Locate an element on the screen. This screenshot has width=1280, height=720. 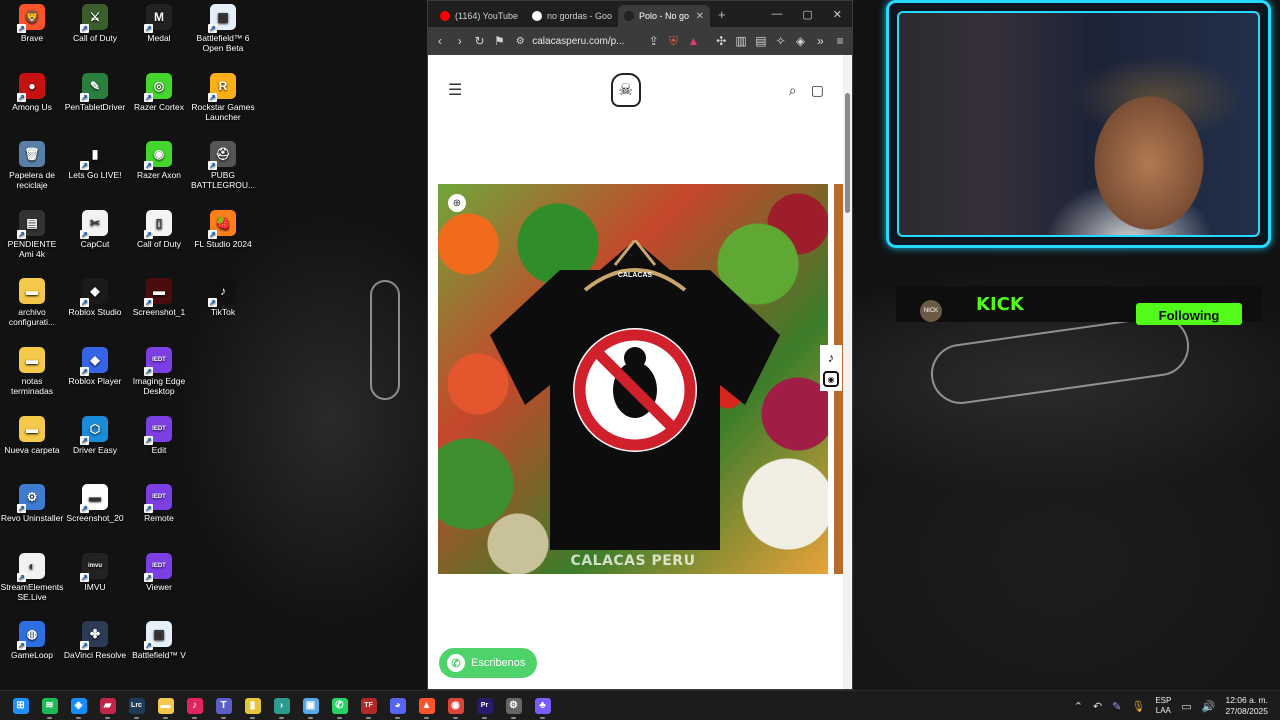
desktop-icon: IEDTRemote is located at coordinates (159, 503).